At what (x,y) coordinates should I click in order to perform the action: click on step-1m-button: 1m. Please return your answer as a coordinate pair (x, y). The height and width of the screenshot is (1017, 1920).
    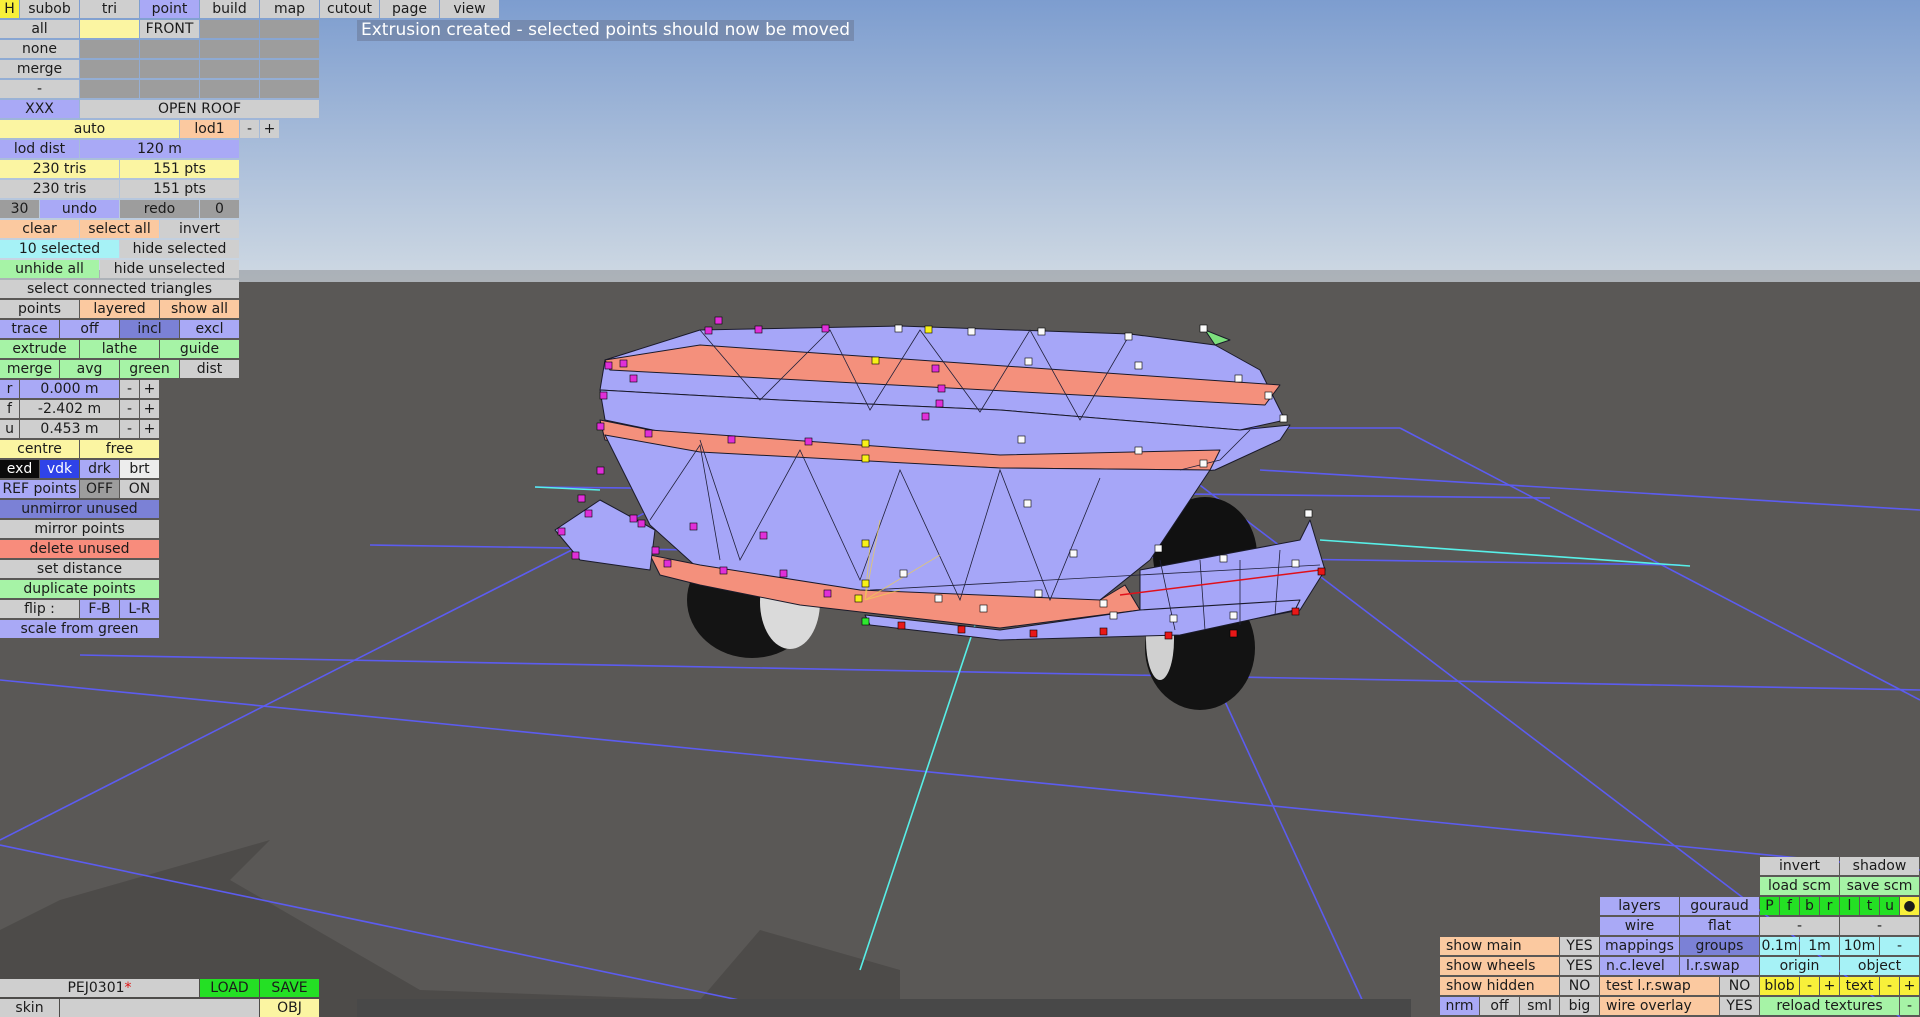
    Looking at the image, I should click on (1819, 946).